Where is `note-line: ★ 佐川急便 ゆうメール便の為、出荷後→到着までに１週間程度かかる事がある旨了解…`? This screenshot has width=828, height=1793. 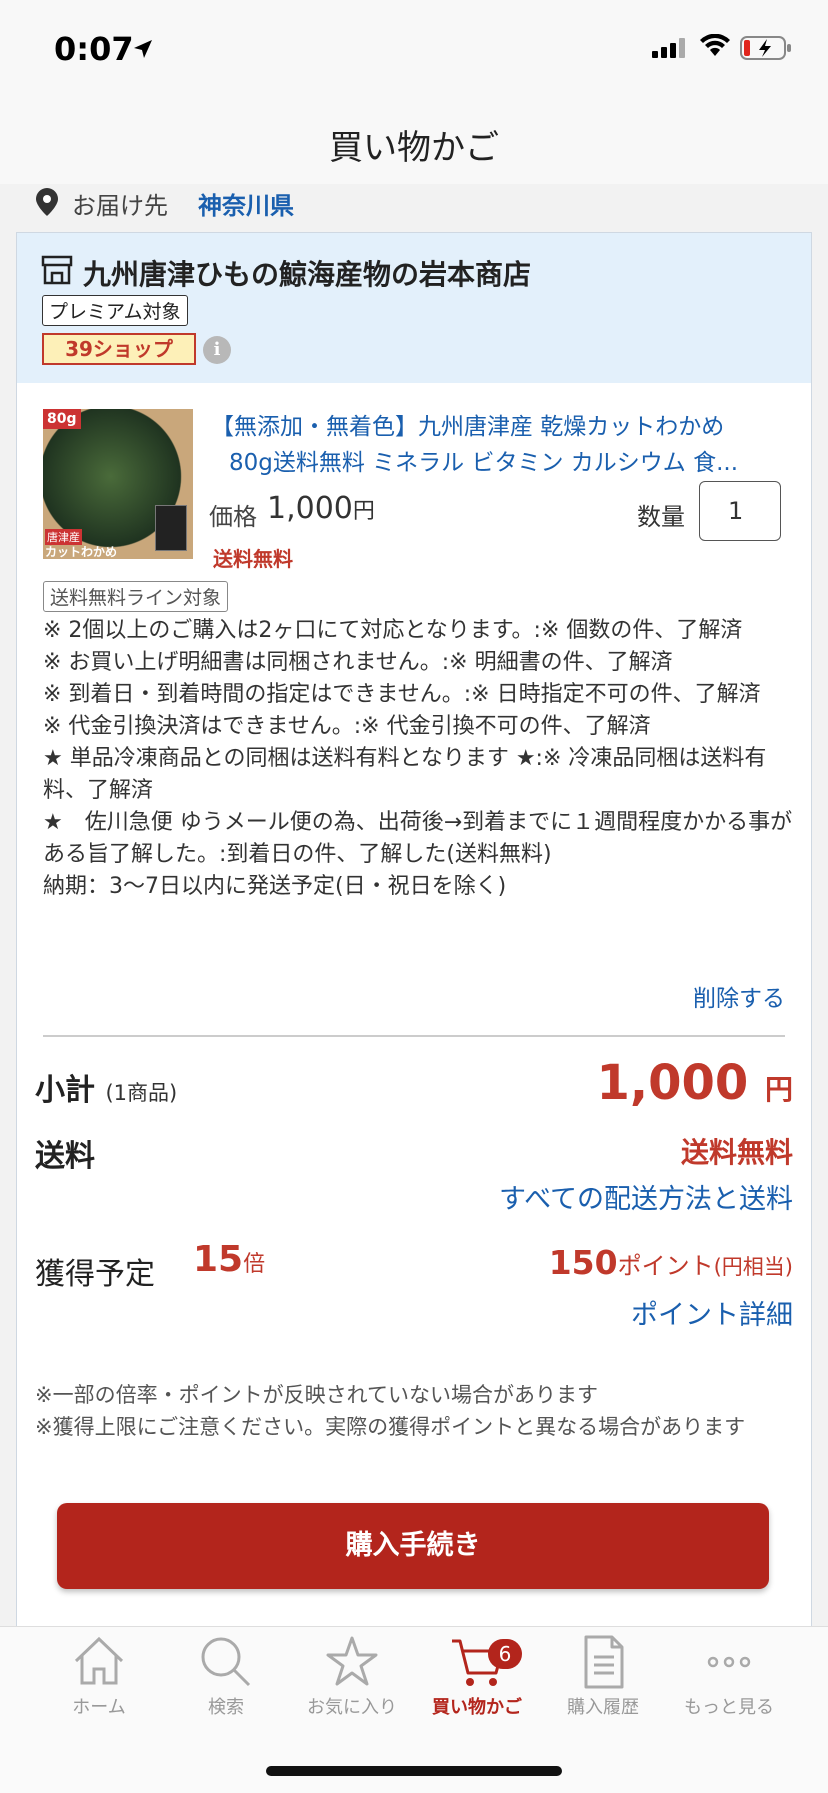 note-line: ★ 佐川急便 ゆうメール便の為、出荷後→到着までに１週間程度かかる事がある旨了解… is located at coordinates (418, 838).